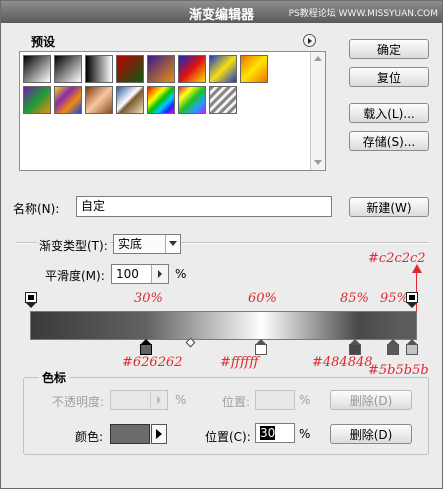 The image size is (443, 489). What do you see at coordinates (305, 400) in the screenshot?
I see `opacity-position-unit: %` at bounding box center [305, 400].